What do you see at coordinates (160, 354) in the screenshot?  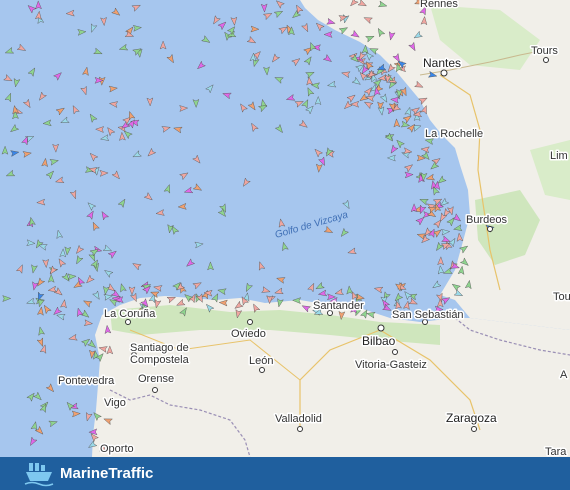 I see `city-santiago: Santiago de Compostela` at bounding box center [160, 354].